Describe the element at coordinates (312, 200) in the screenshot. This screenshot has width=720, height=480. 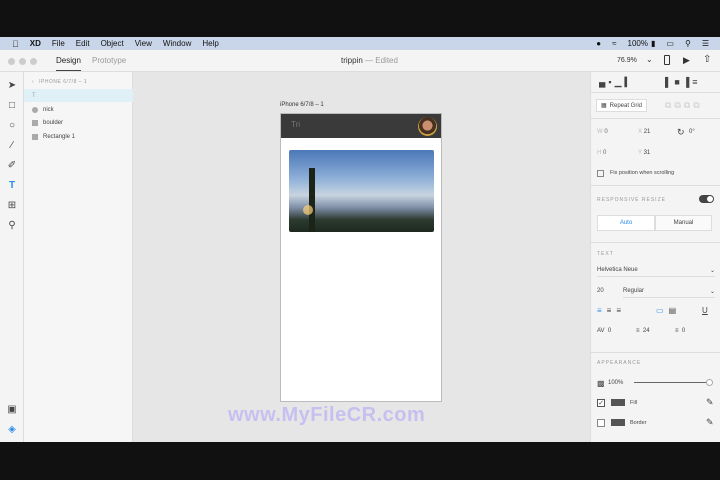
I see `tree-shape` at that location.